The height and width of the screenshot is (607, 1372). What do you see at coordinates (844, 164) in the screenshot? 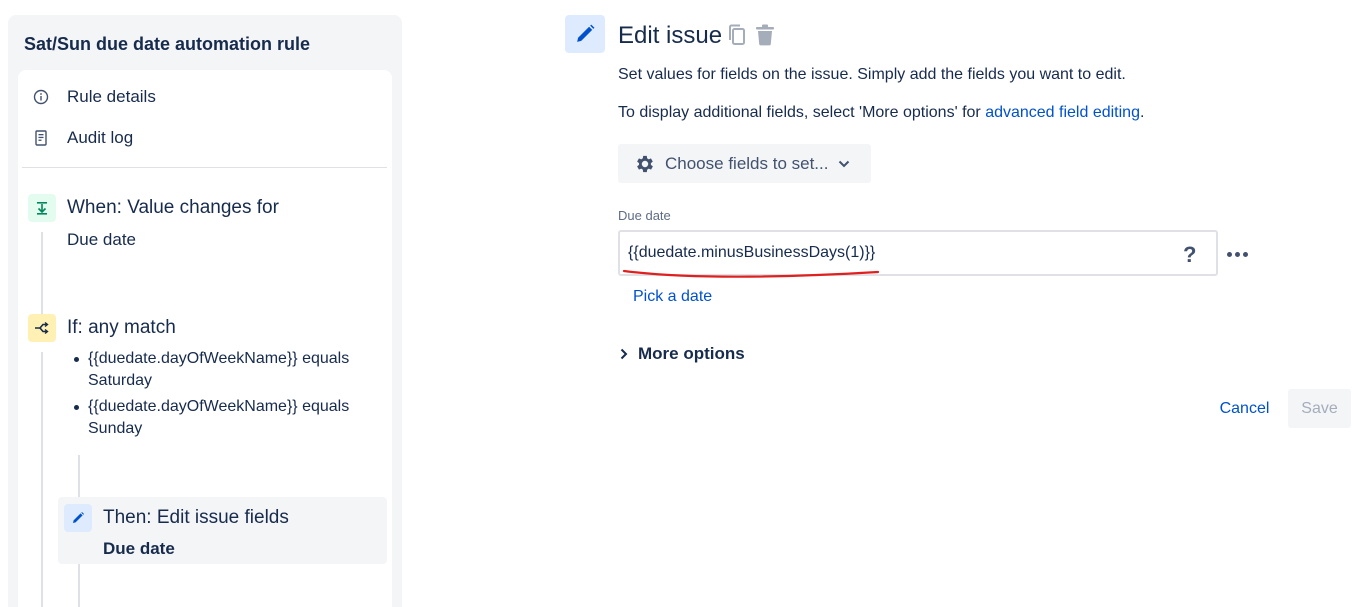
I see `chevron-down-icon` at bounding box center [844, 164].